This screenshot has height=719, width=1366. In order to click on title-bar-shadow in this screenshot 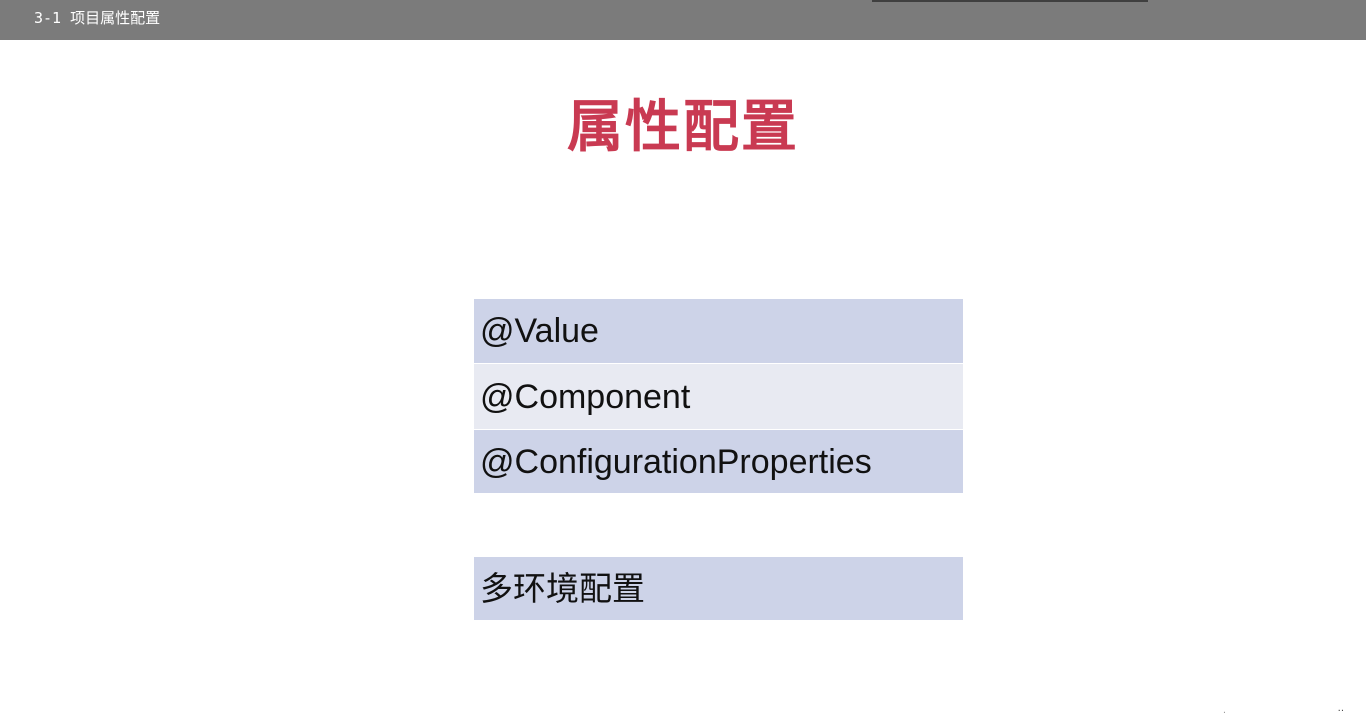, I will do `click(1010, 1)`.